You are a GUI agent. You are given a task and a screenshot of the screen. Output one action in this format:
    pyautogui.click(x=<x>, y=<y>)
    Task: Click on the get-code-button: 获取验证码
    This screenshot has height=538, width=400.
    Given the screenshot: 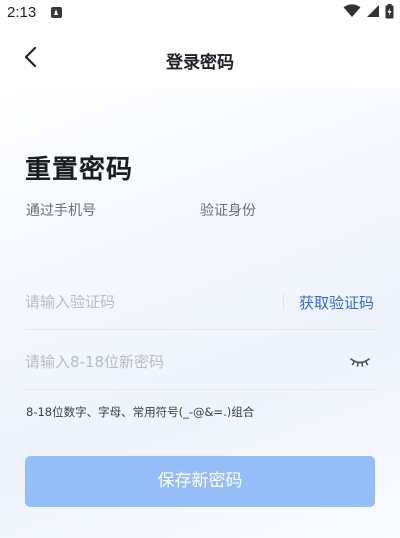 What is the action you would take?
    pyautogui.click(x=336, y=302)
    